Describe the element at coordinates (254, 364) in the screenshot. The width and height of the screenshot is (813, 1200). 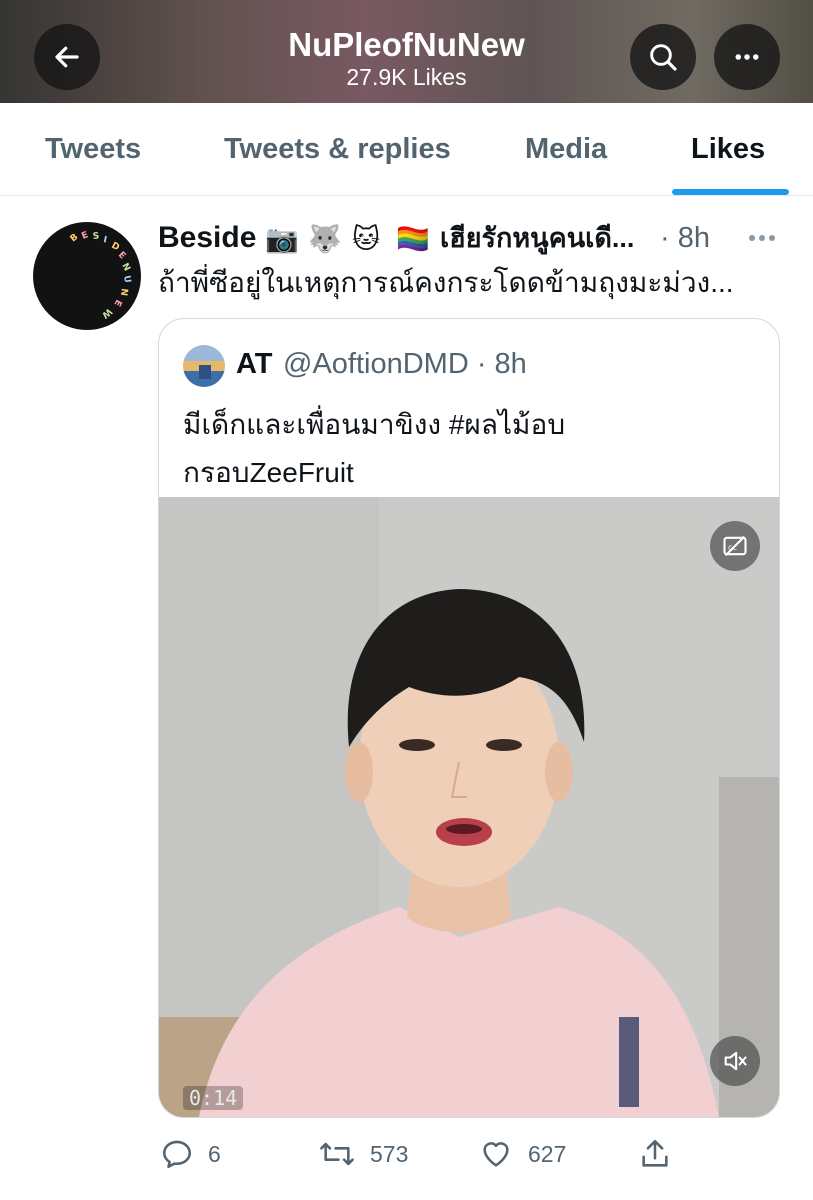
I see `quoted-author-name: AT` at that location.